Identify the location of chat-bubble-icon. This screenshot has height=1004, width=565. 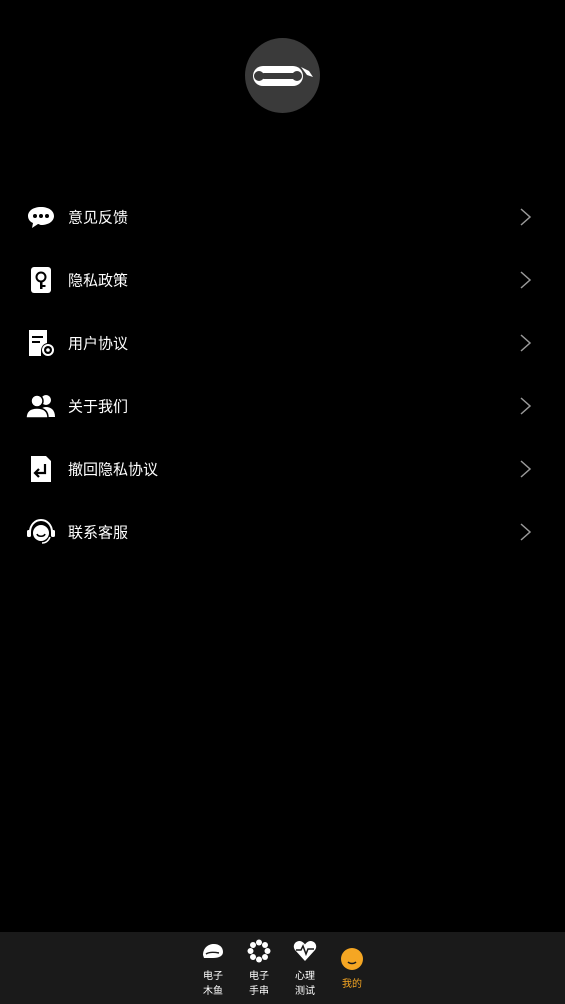
(41, 217).